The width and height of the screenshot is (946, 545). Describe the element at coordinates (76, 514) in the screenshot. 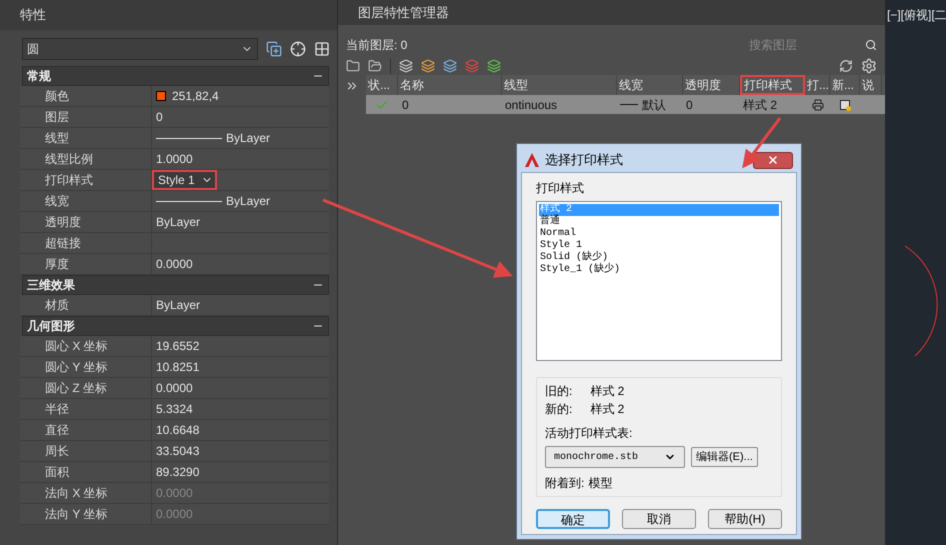

I see `property-label: 法向 Y 坐标` at that location.